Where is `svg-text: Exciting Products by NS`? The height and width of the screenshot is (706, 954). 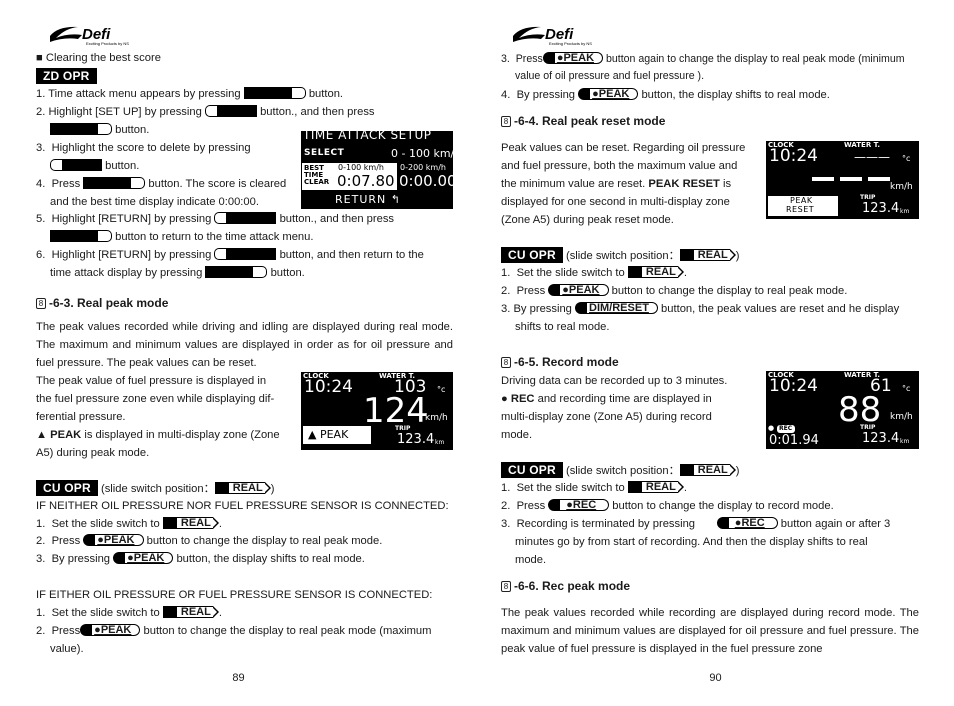 svg-text: Exciting Products by NS is located at coordinates (107, 43).